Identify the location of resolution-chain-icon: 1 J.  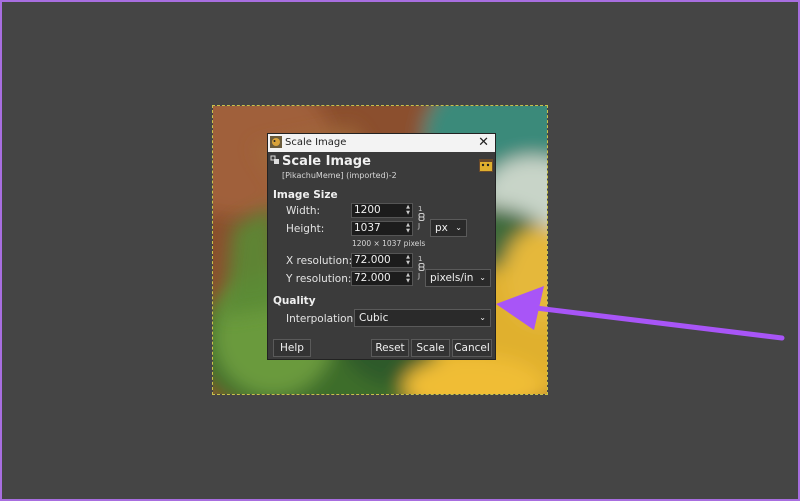
(421, 268).